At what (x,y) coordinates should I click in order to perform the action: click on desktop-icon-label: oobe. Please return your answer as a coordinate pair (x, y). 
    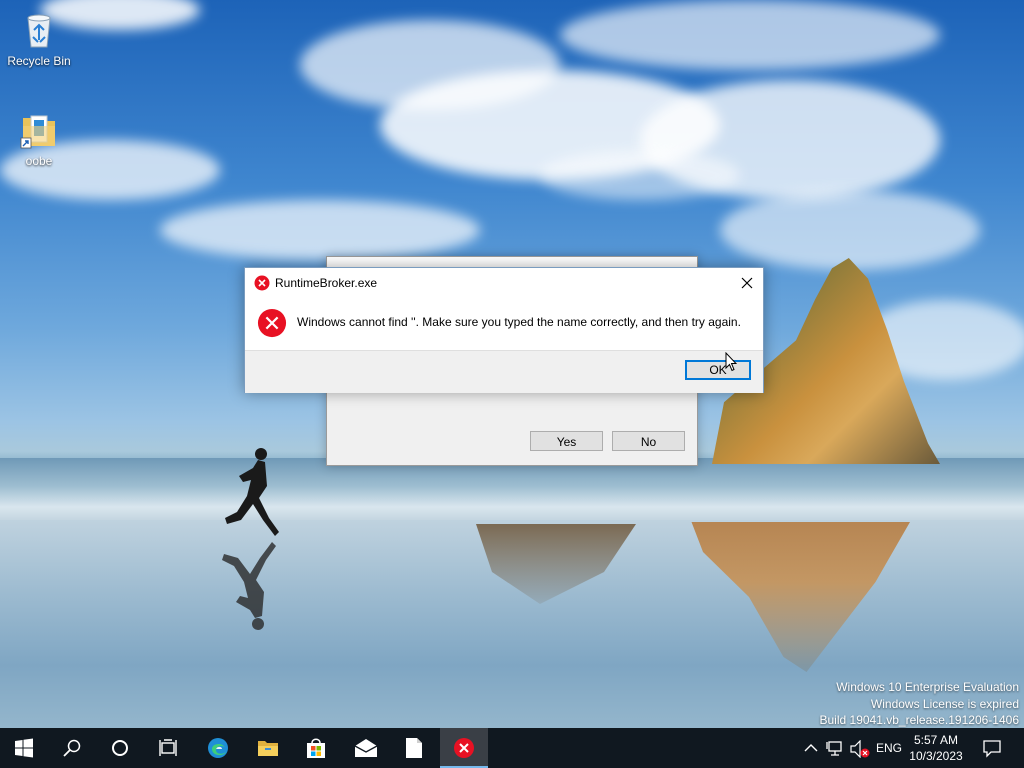
    Looking at the image, I should click on (39, 161).